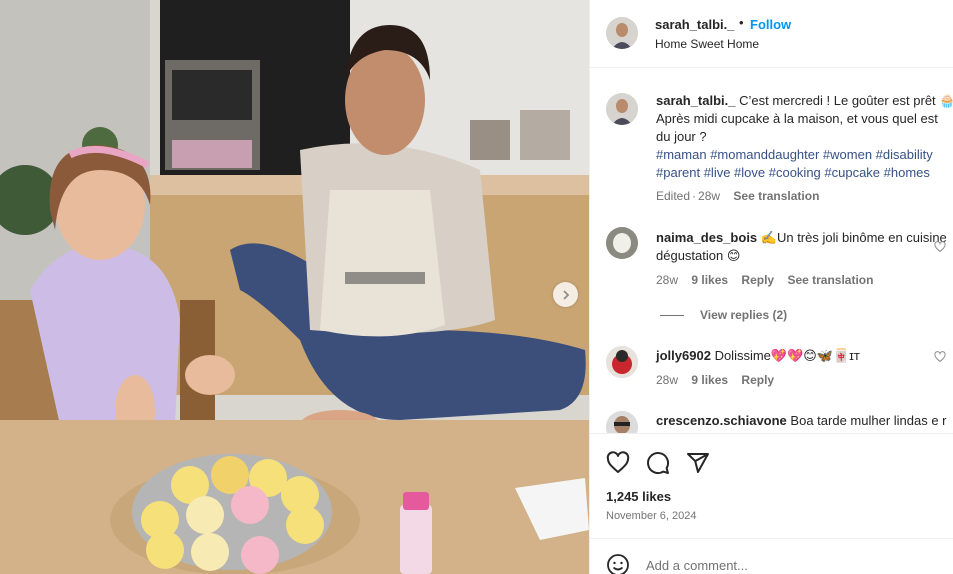 This screenshot has height=574, width=953. I want to click on comment-meta: 28w 9 likes Reply, so click(720, 380).